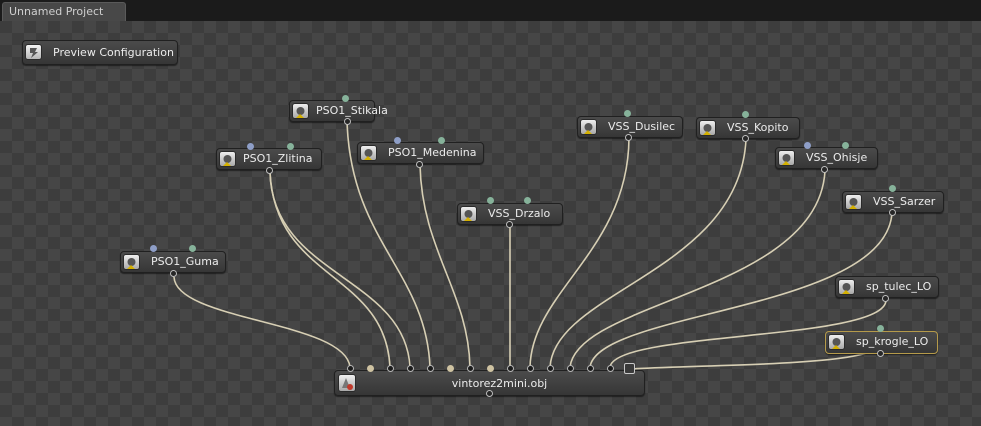  I want to click on node-label: PSO1_Stikala, so click(352, 110).